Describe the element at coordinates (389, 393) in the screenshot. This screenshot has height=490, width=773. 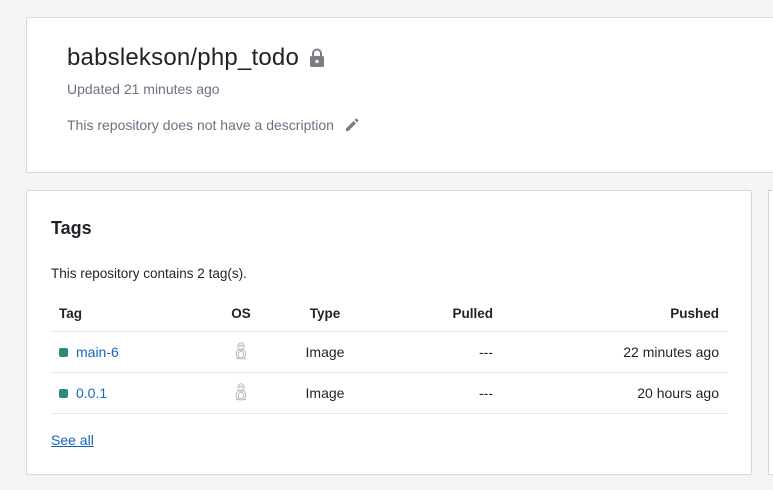
I see `table-row: 0.0.1 Image --- 20 hours ago` at that location.